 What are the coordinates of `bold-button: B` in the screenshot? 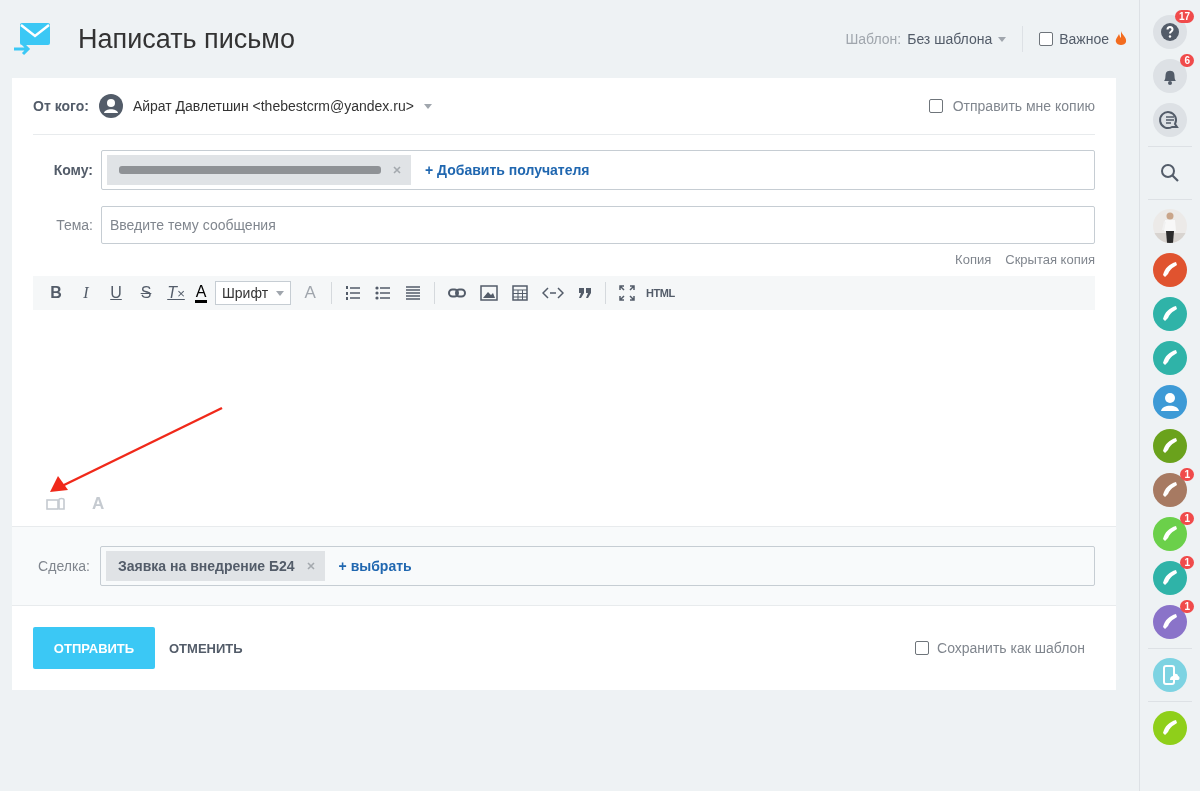 It's located at (56, 293).